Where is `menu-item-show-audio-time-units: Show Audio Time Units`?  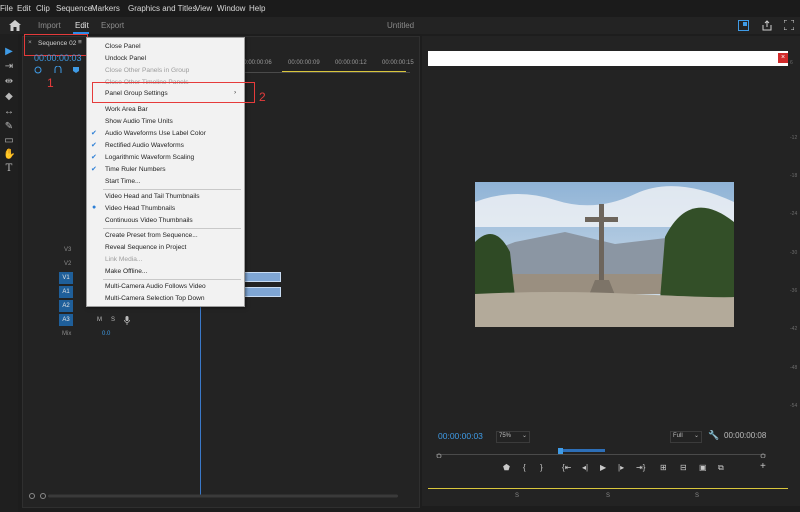 menu-item-show-audio-time-units: Show Audio Time Units is located at coordinates (139, 121).